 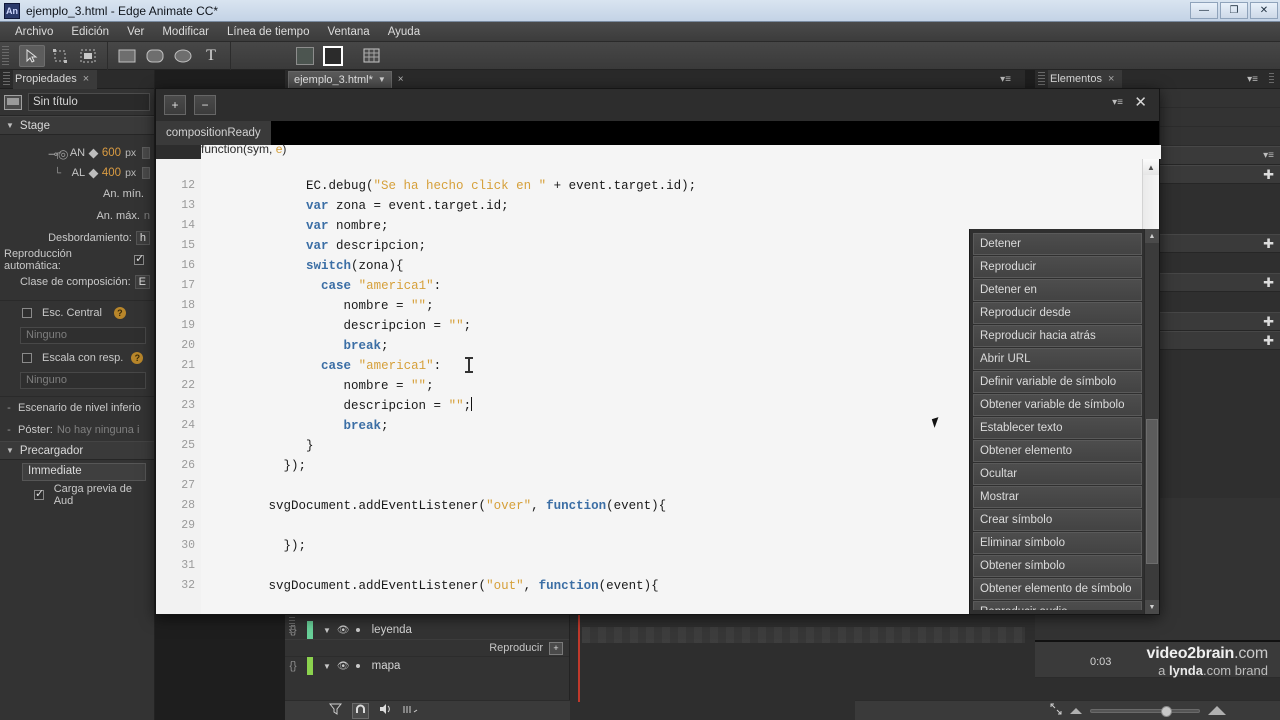 I want to click on maximize-button: ❐, so click(x=1234, y=10).